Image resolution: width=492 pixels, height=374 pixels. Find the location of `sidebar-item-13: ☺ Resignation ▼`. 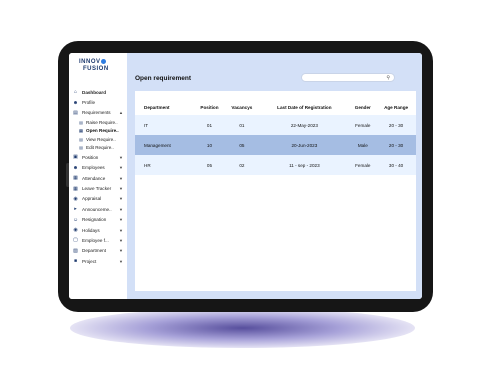

sidebar-item-13: ☺ Resignation ▼ is located at coordinates (98, 220).